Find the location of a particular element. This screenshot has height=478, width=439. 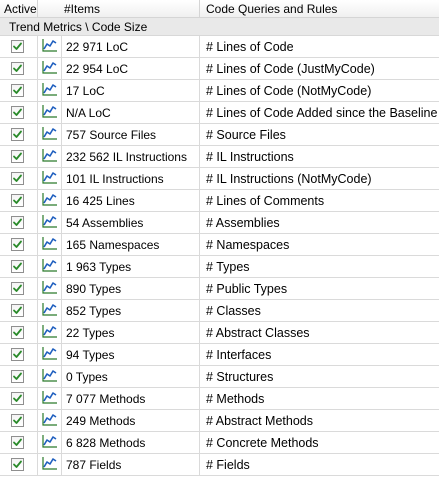

rule-name: # IL Instructions is located at coordinates (319, 156).